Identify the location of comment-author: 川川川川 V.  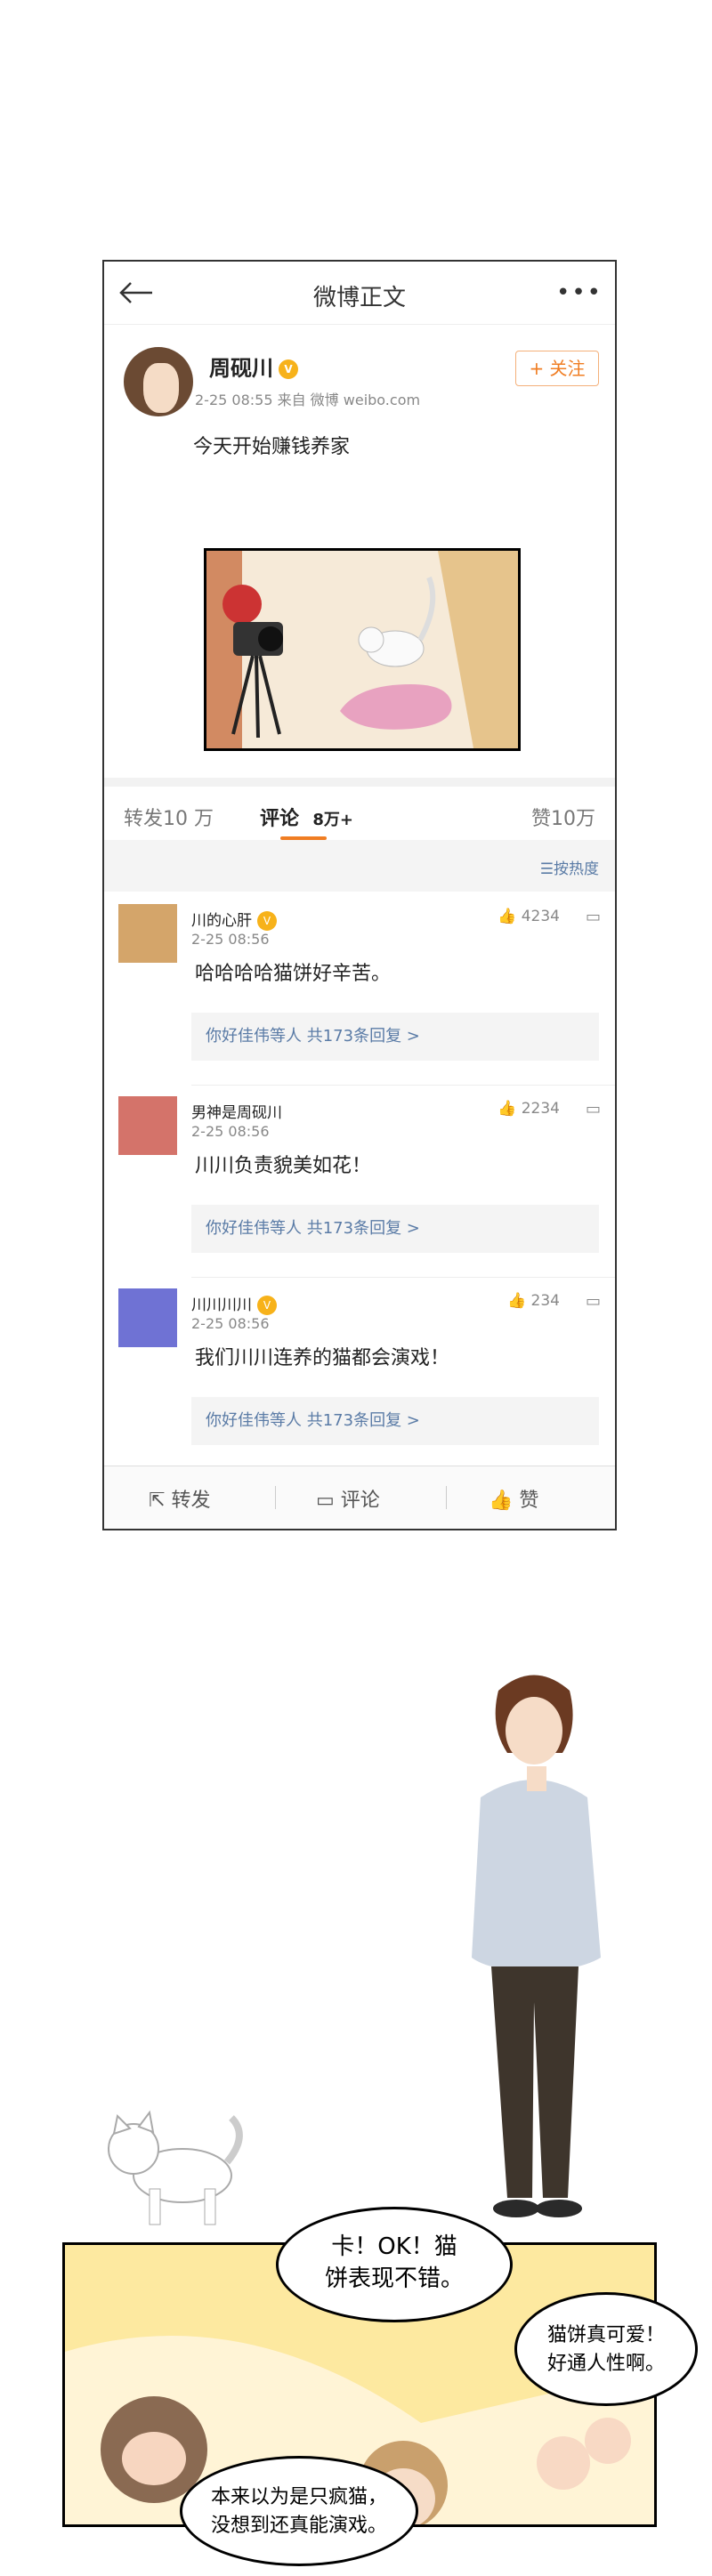
(234, 1303).